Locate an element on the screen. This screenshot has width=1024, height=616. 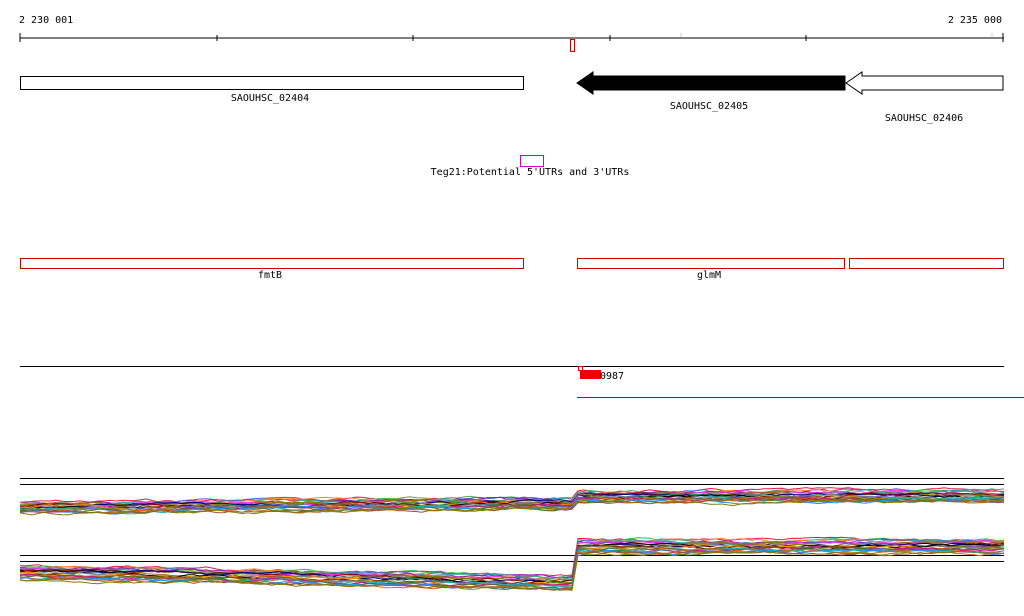
expression-plot-lower is located at coordinates (512, 563).